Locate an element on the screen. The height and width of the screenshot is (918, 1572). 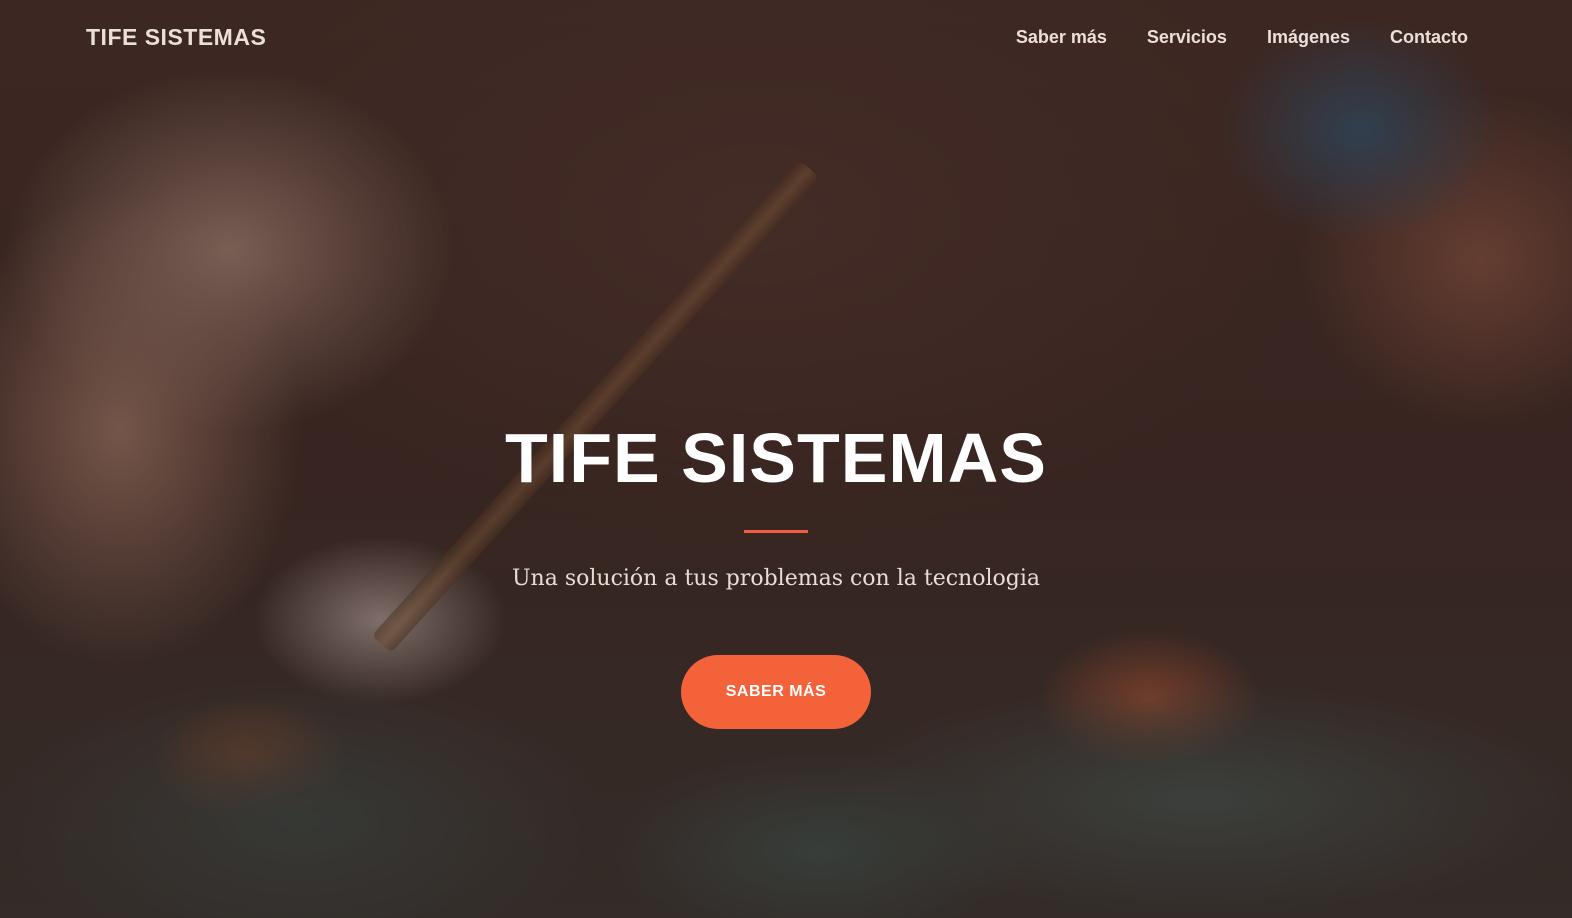
nav-link-imagenes: Imágenes is located at coordinates (1308, 37).